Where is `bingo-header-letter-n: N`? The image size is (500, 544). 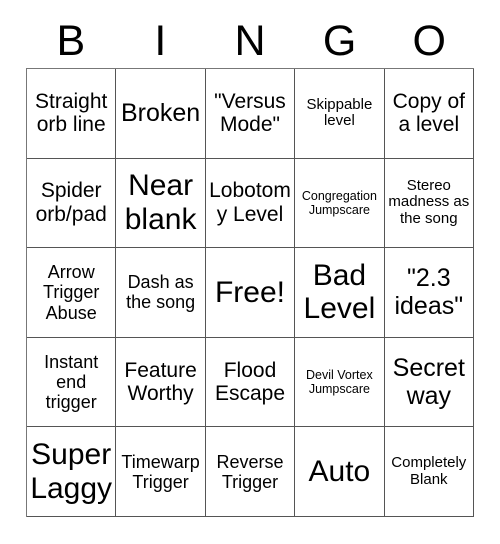
bingo-header-letter-n: N is located at coordinates (250, 40).